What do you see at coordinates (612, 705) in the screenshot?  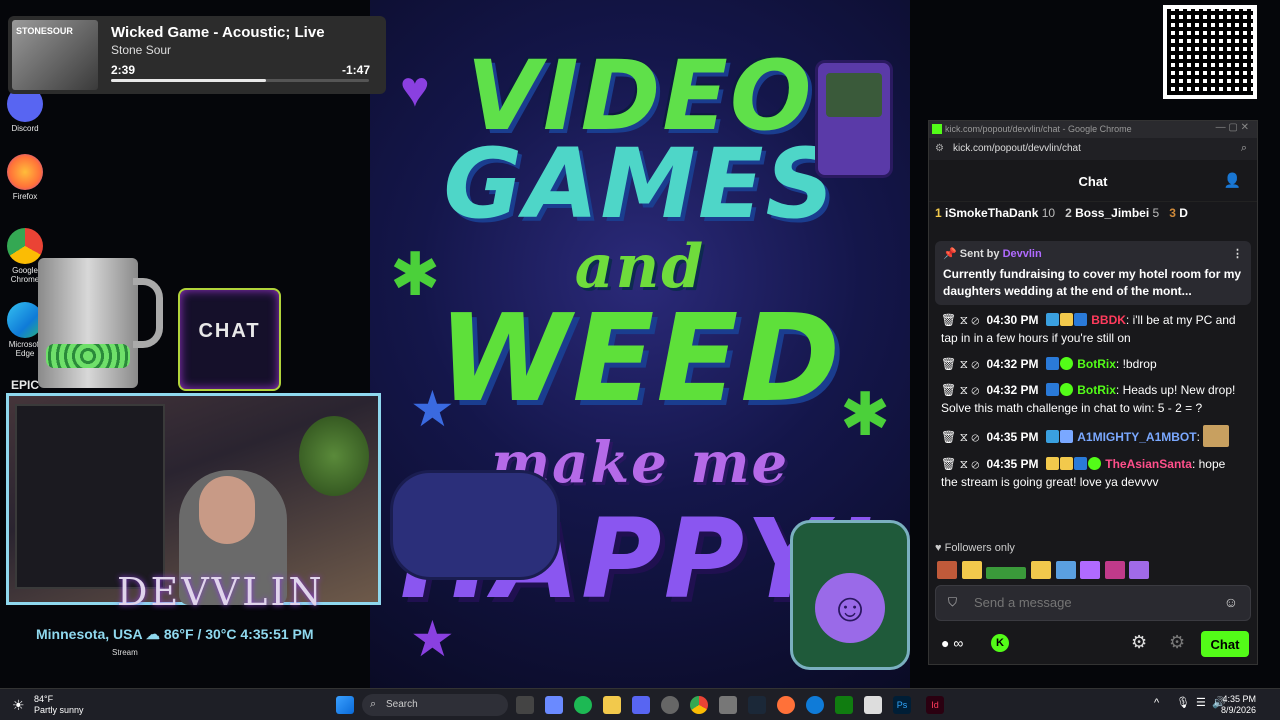 I see `file-explorer-icon` at bounding box center [612, 705].